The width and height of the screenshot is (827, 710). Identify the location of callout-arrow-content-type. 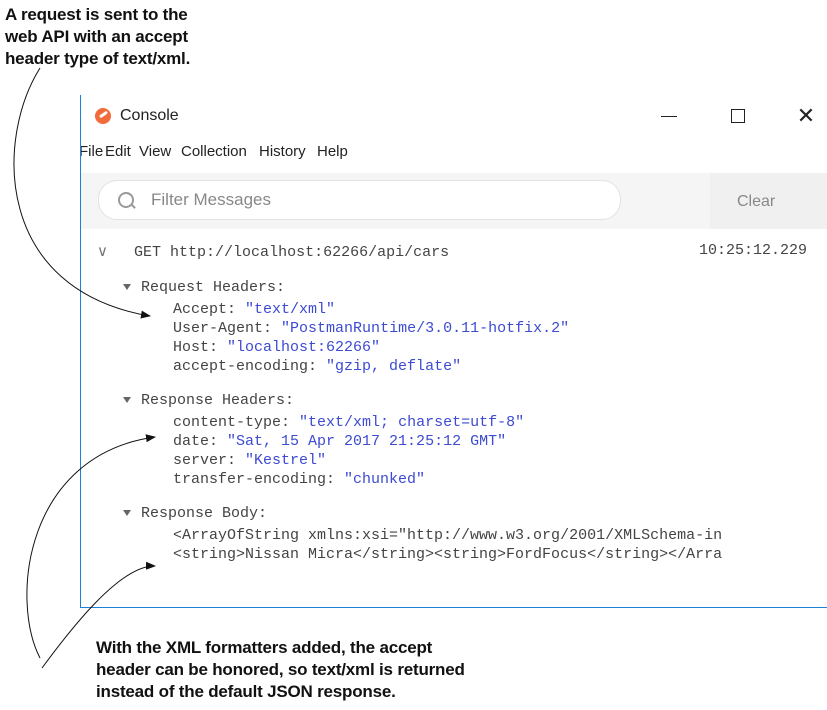
(91, 546).